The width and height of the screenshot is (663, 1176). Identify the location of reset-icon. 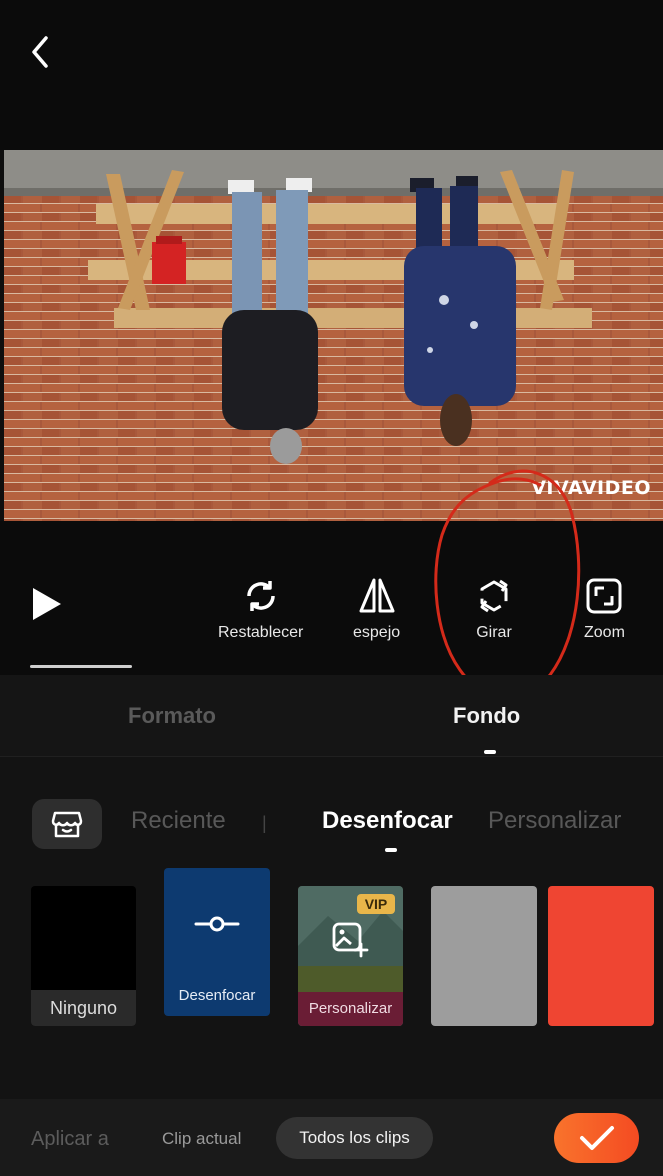
(260, 596).